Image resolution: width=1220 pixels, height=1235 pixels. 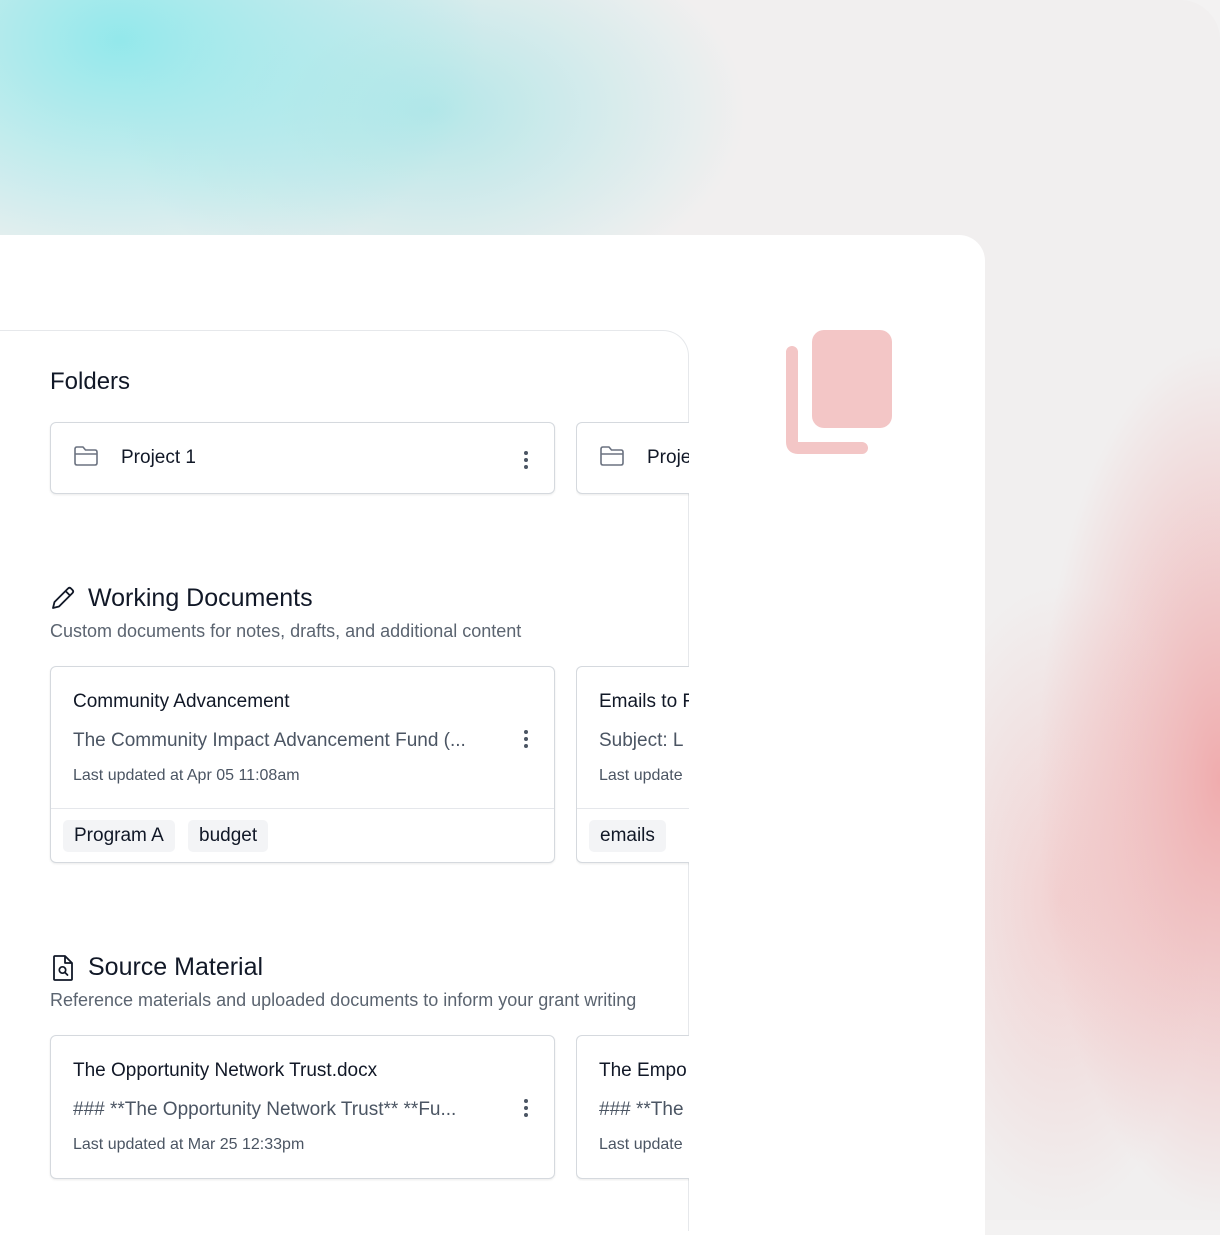 I want to click on folders-title: Folders, so click(x=90, y=381).